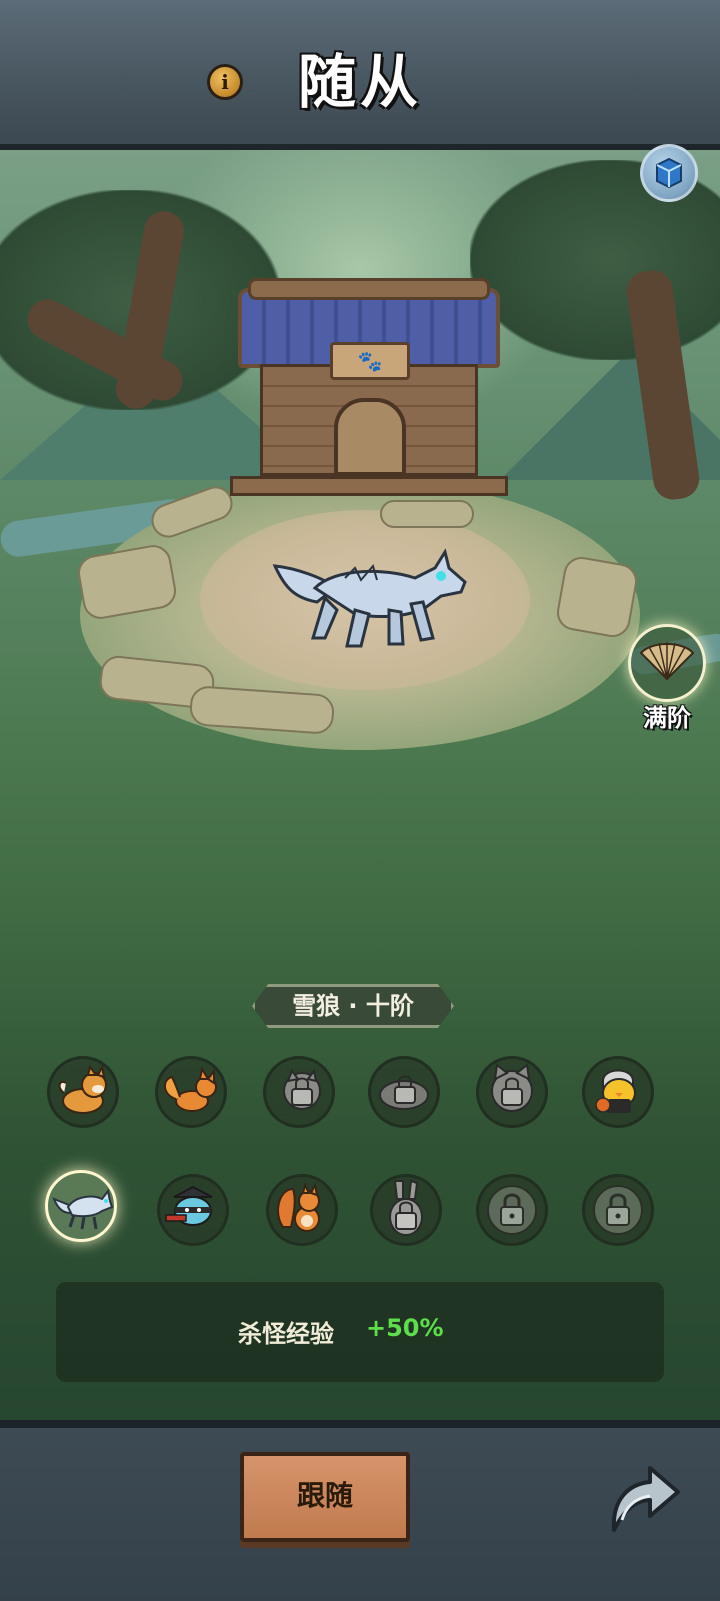 This screenshot has width=720, height=1601. I want to click on cat-locked-icon, so click(512, 1087).